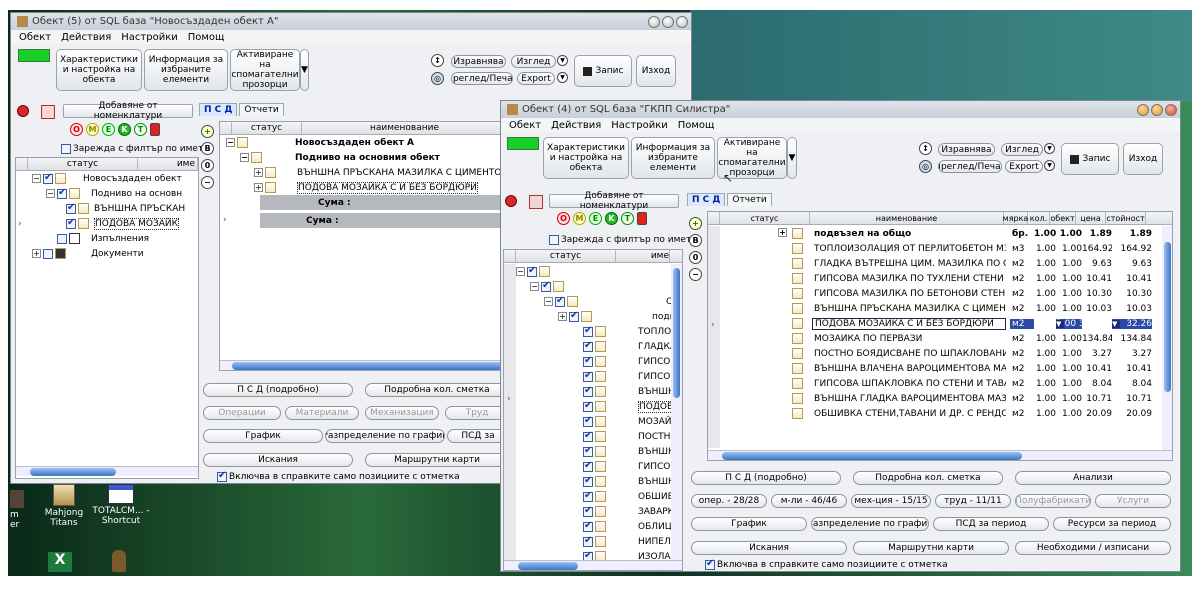 This screenshot has height=589, width=1200. I want to click on save-button: Запис, so click(1090, 159).